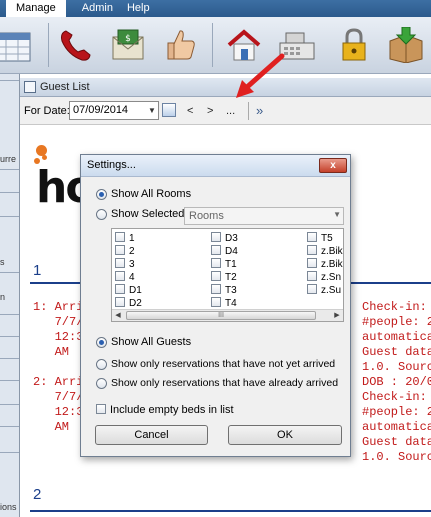  I want to click on guest-list-toolbar: For Date: 07/09/2014 ▼ < > ... », so click(225, 111).